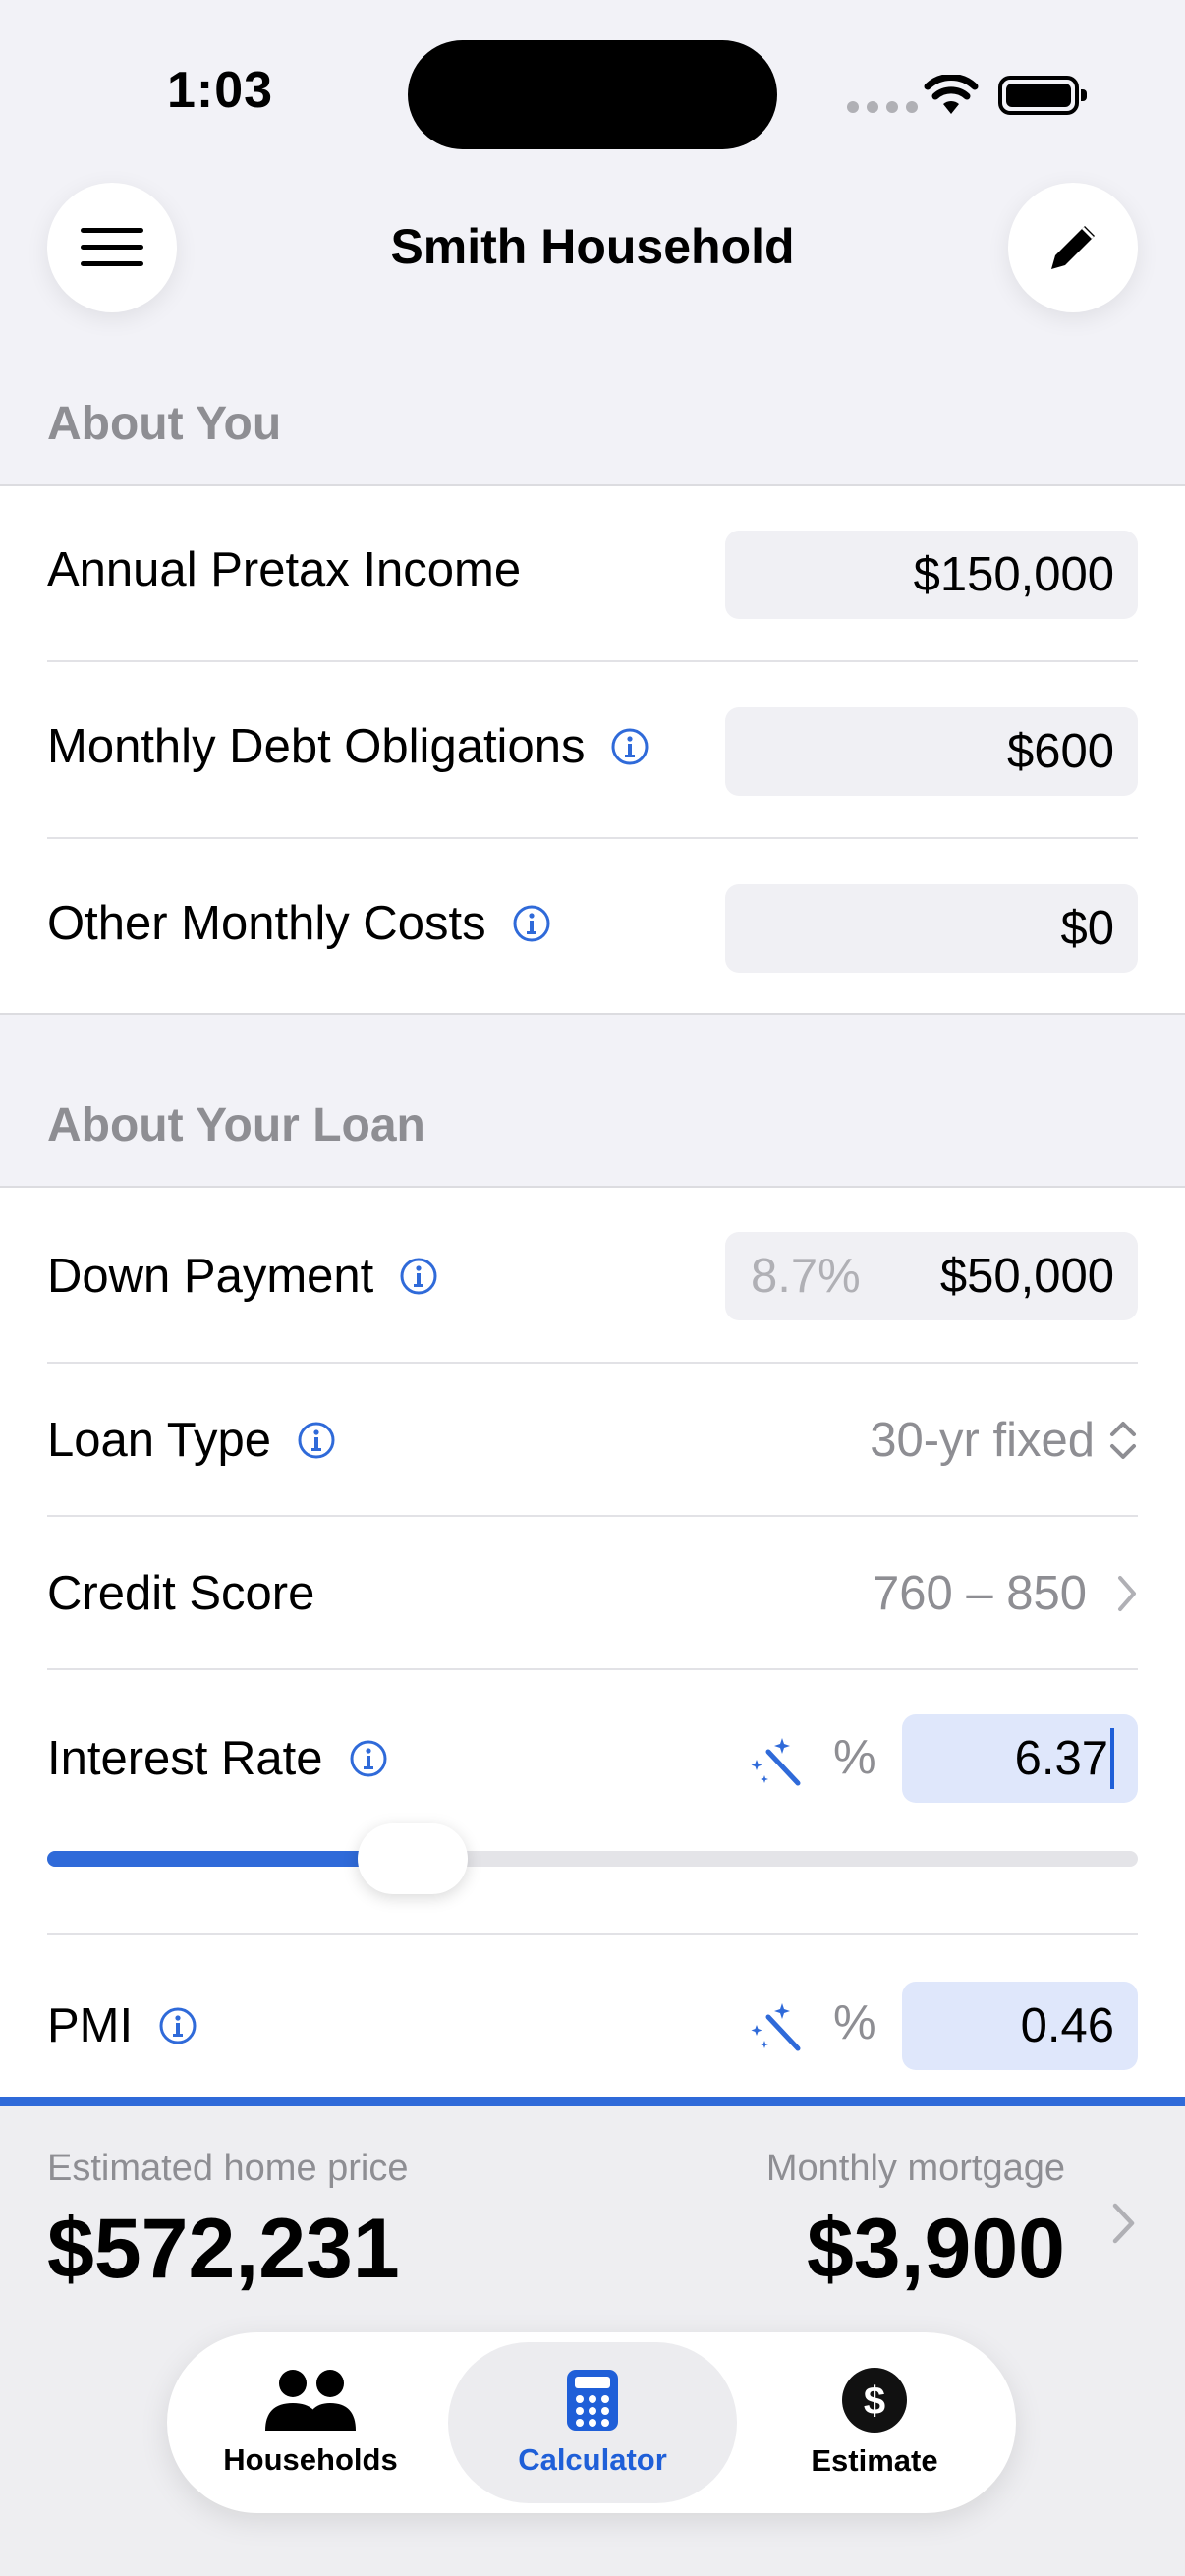 The height and width of the screenshot is (2576, 1185). I want to click on credit-score-value: 760 – 850, so click(980, 1593).